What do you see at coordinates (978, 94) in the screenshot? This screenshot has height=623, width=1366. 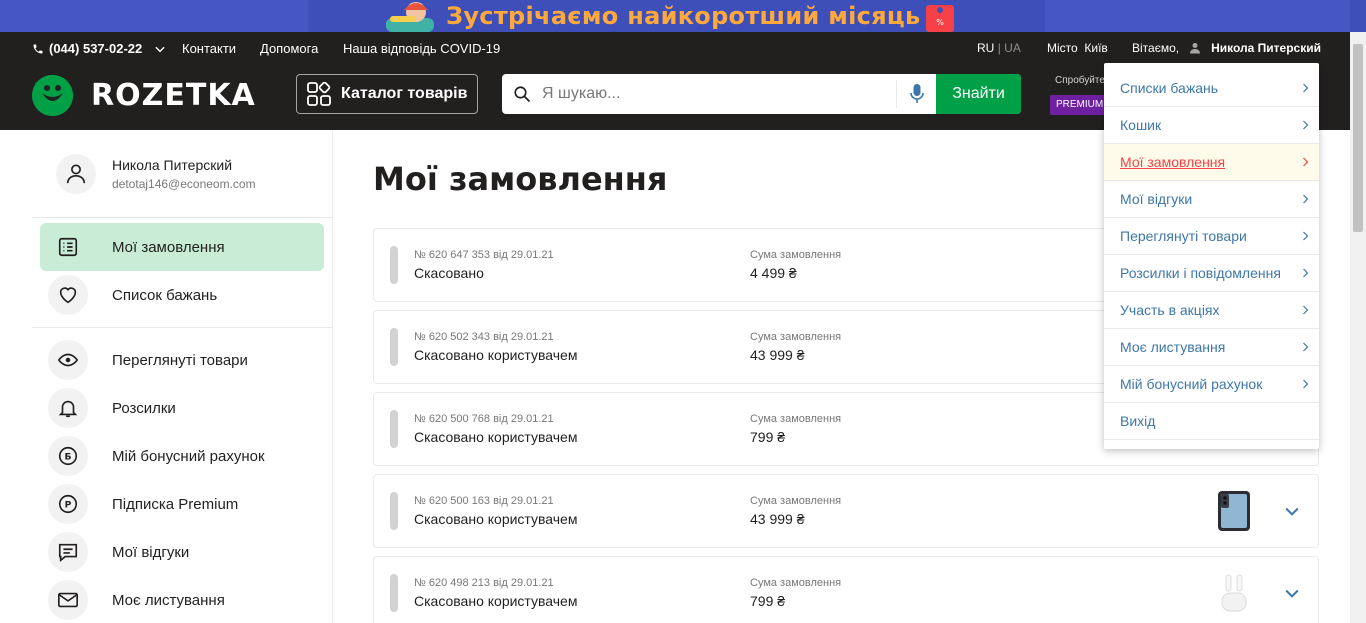 I see `search-button: Знайти` at bounding box center [978, 94].